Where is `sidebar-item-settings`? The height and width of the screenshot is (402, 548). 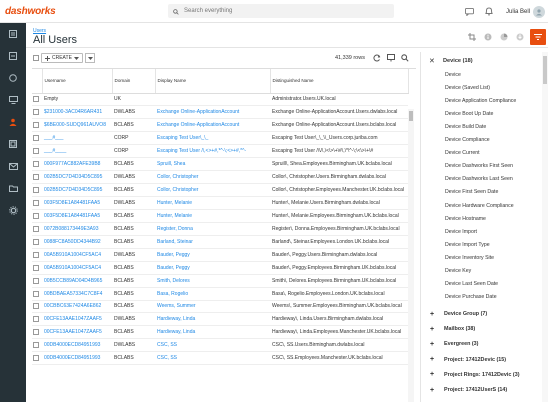
sidebar-item-settings is located at coordinates (13, 210).